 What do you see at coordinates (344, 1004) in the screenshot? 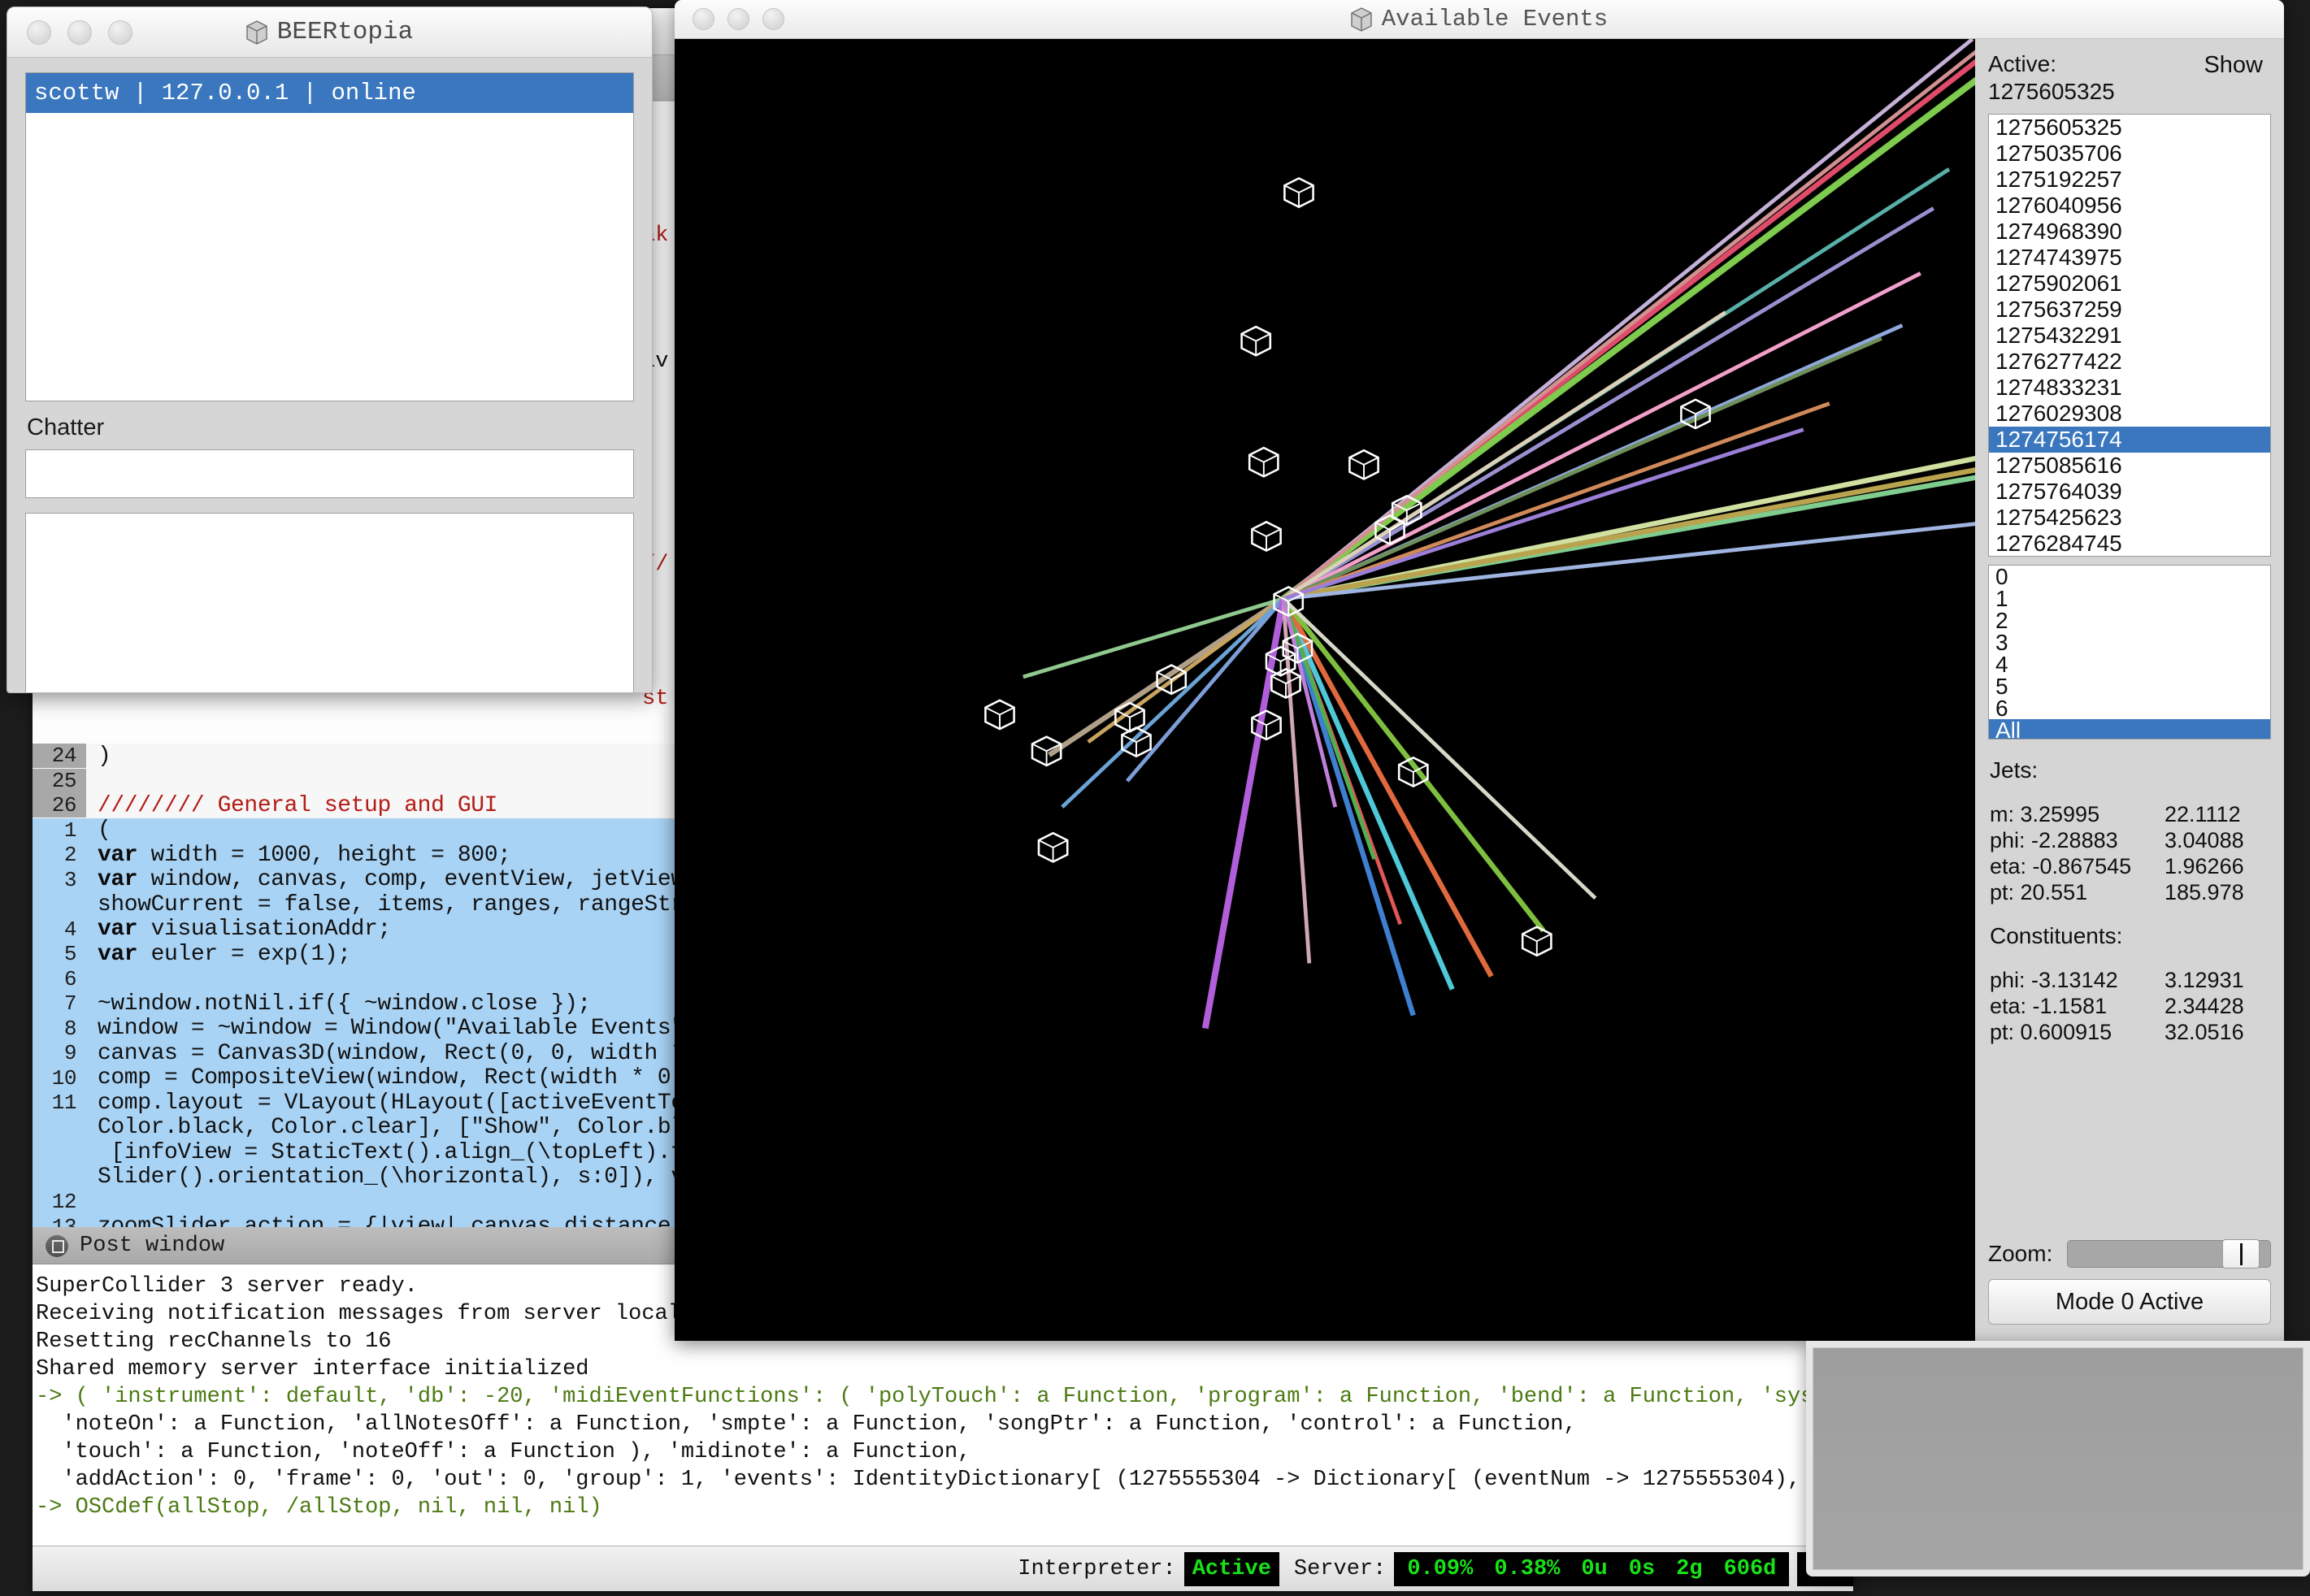
I see `line-text: ~window.notNil.if({ ~window.close });` at bounding box center [344, 1004].